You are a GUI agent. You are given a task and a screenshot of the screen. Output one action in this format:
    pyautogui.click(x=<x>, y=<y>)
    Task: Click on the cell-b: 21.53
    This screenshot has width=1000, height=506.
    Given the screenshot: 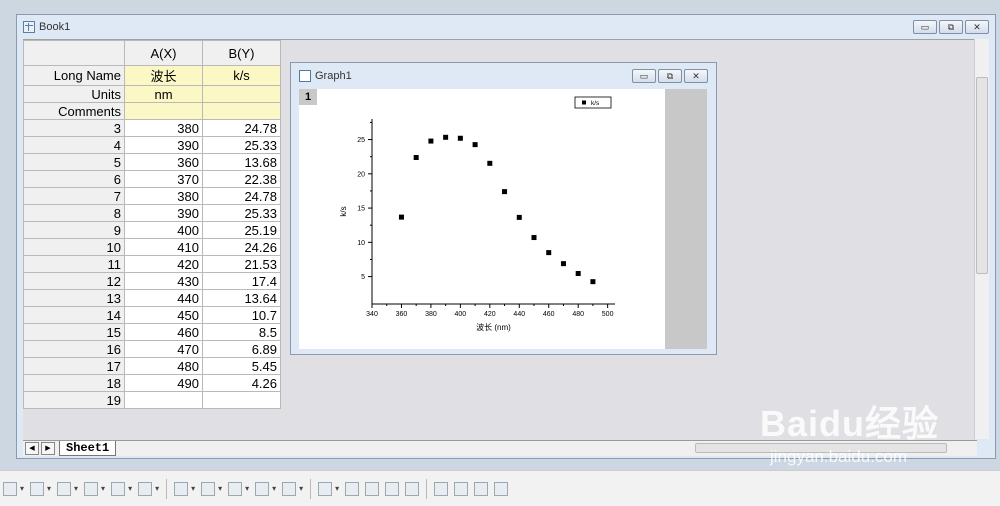 What is the action you would take?
    pyautogui.click(x=241, y=264)
    